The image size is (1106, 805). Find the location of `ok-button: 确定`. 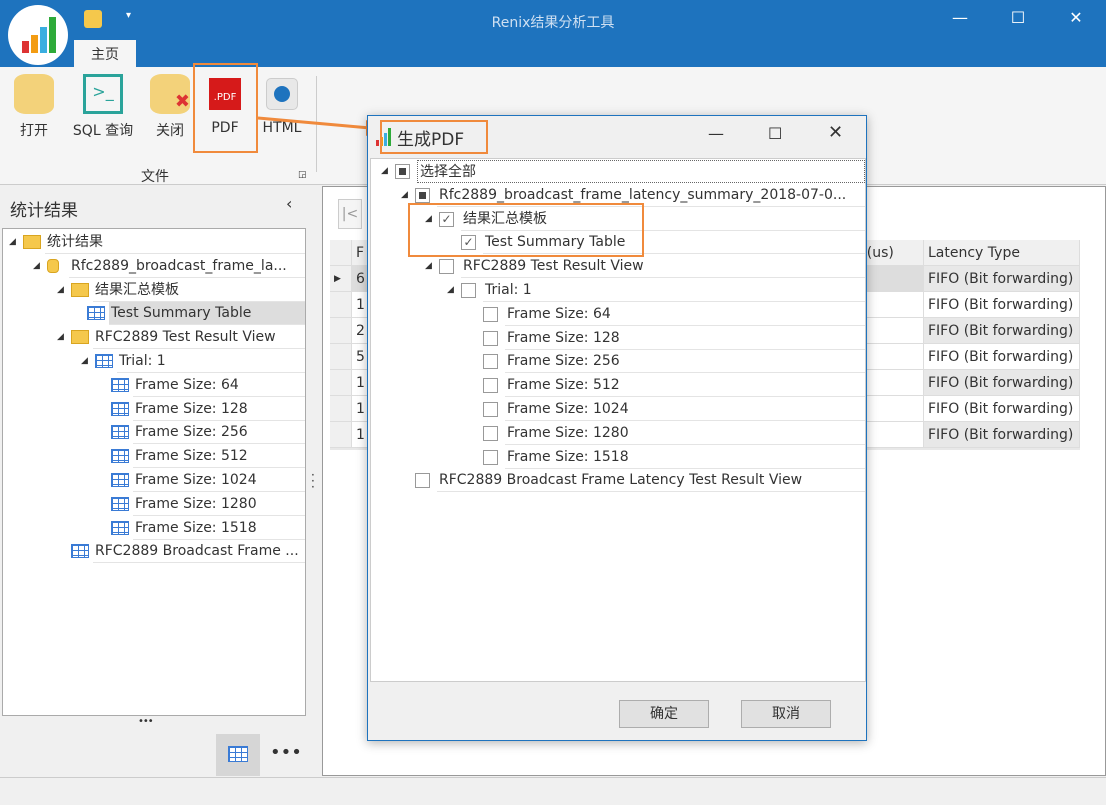

ok-button: 确定 is located at coordinates (664, 714).